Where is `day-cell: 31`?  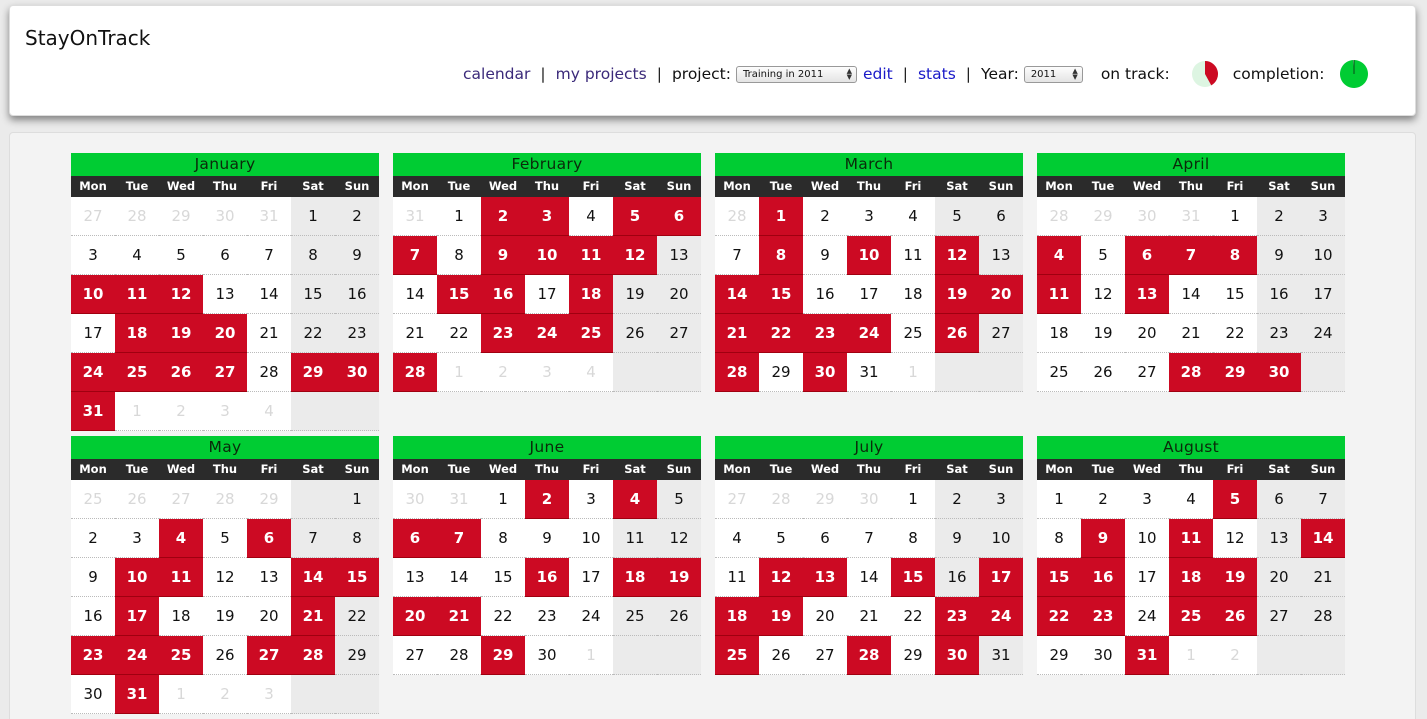
day-cell: 31 is located at coordinates (1001, 655).